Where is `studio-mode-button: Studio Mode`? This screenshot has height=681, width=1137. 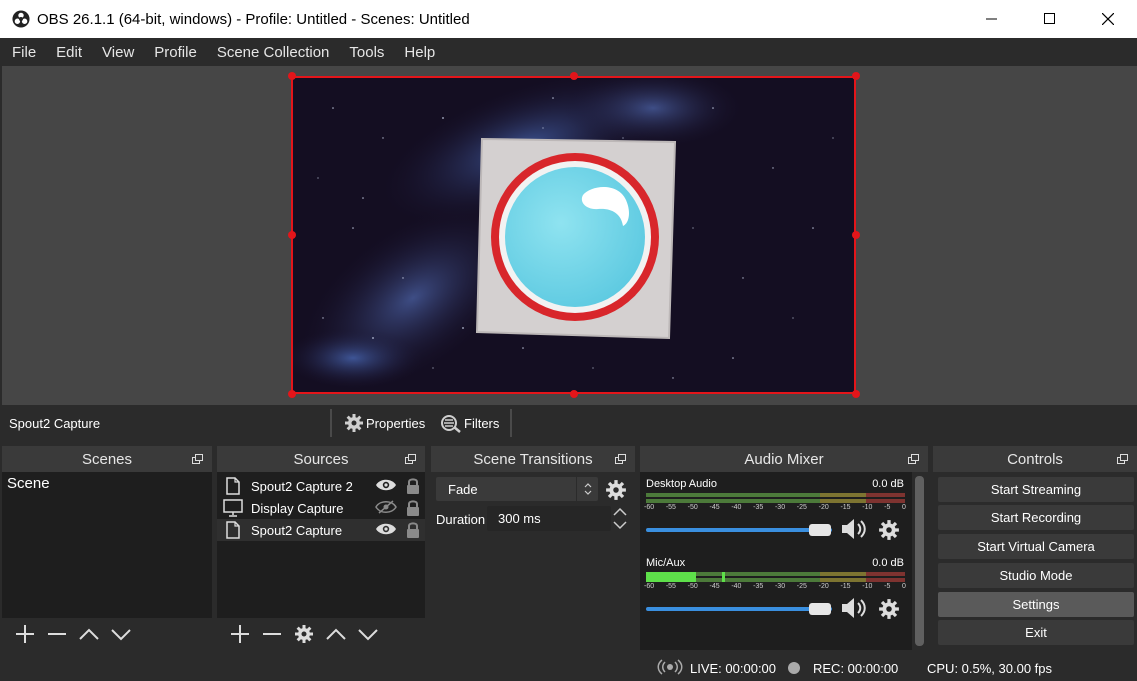 studio-mode-button: Studio Mode is located at coordinates (1036, 575).